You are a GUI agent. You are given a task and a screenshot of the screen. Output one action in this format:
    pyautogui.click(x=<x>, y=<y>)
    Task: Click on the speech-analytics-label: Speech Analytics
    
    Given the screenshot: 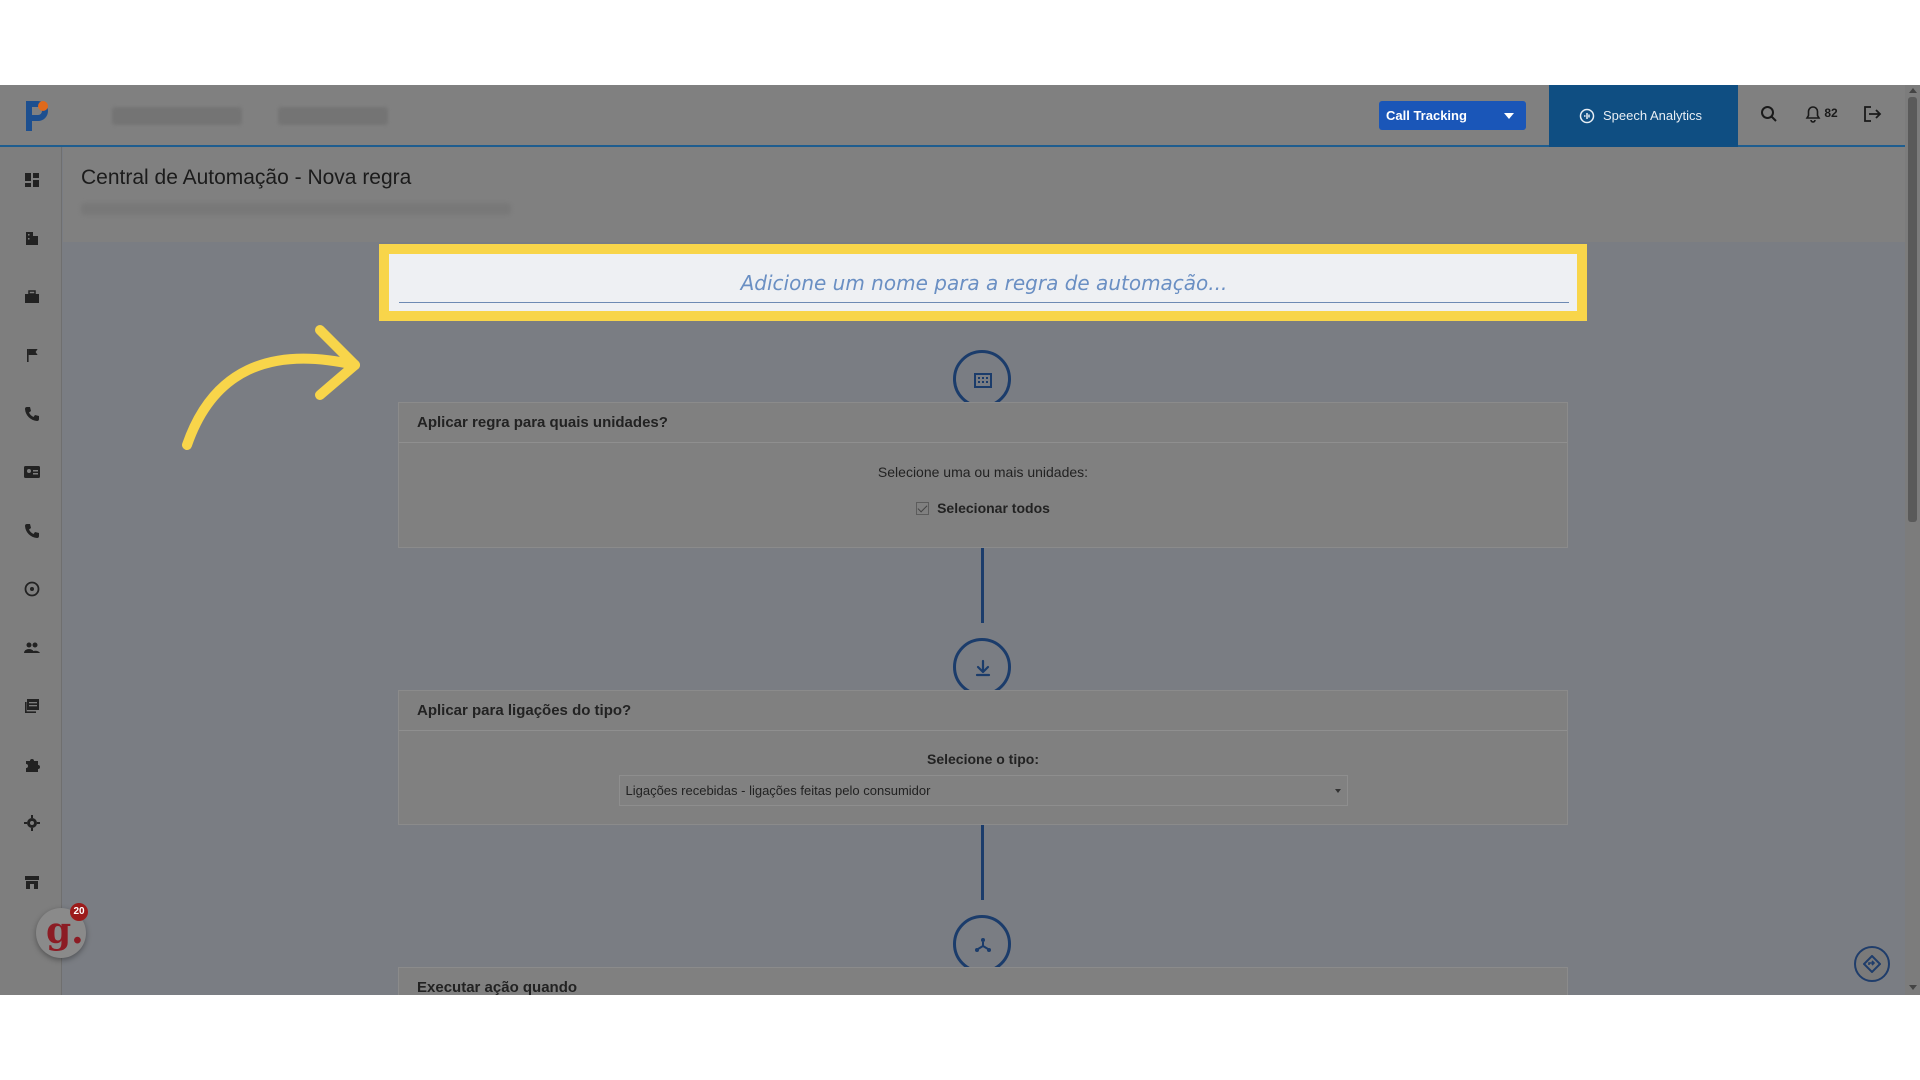 What is the action you would take?
    pyautogui.click(x=1653, y=115)
    